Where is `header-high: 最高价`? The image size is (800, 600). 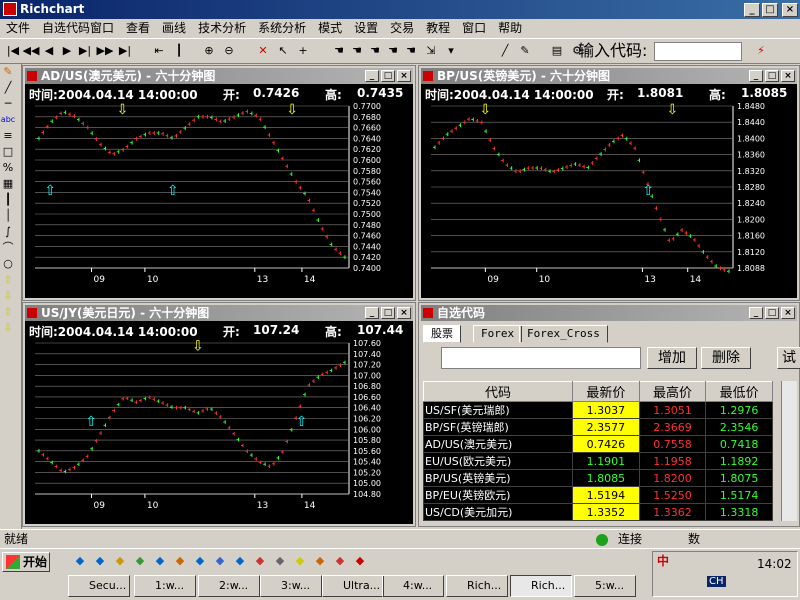 header-high: 最高价 is located at coordinates (672, 391).